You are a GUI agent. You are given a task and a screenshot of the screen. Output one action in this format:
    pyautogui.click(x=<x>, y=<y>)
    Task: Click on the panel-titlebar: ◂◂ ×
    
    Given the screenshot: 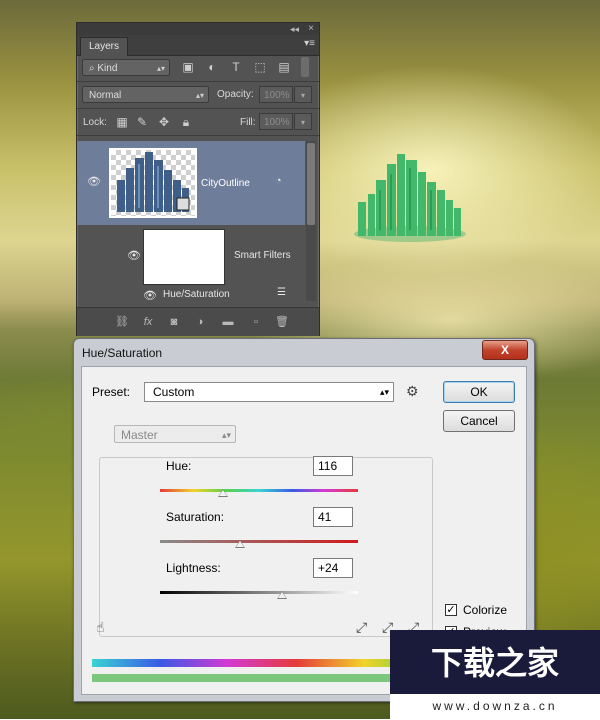 What is the action you would take?
    pyautogui.click(x=198, y=29)
    